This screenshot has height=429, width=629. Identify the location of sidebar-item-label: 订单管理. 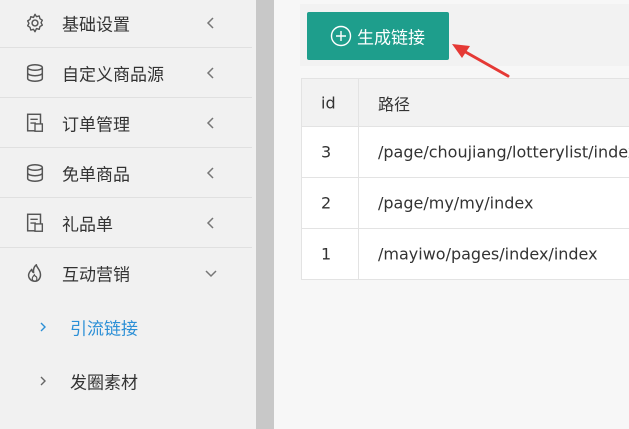
(96, 125).